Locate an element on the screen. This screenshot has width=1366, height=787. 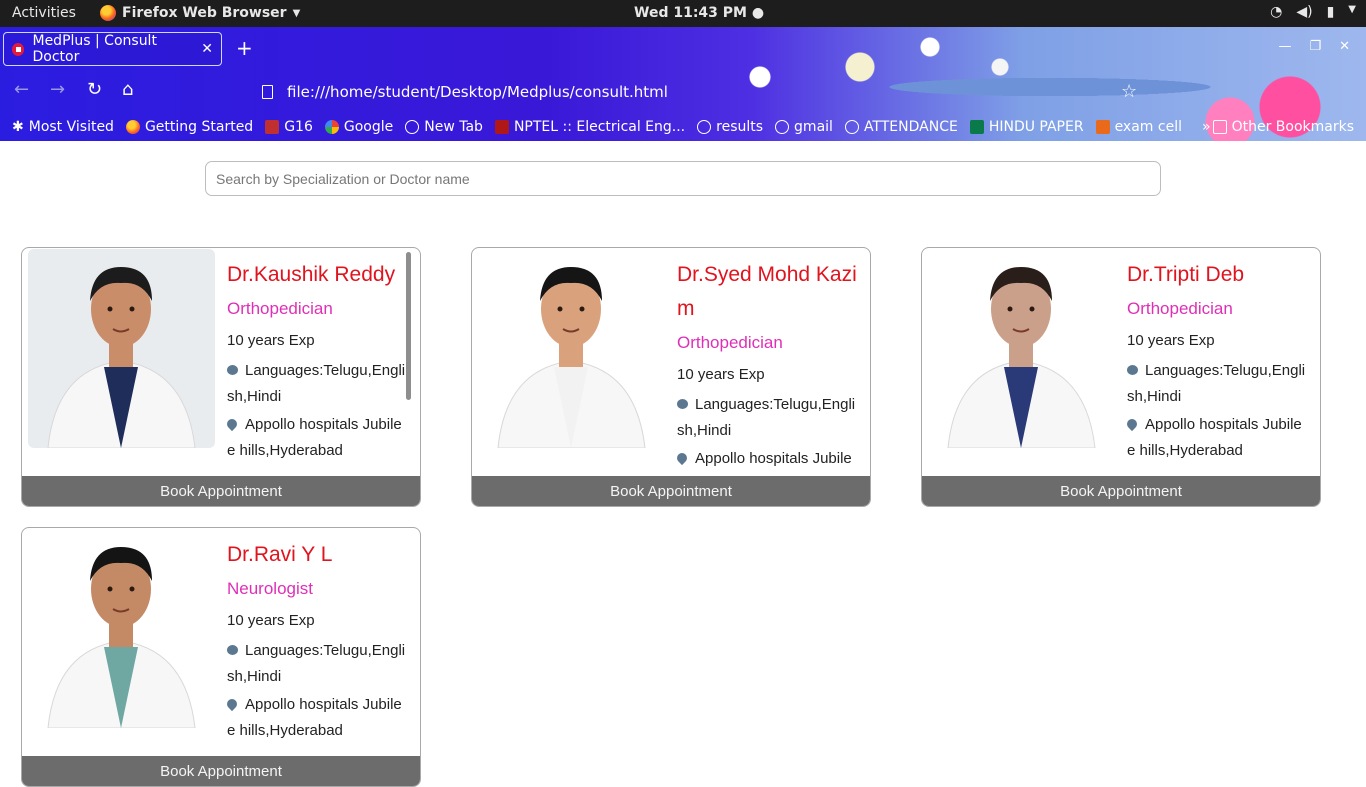
bookmark-label: gmail is located at coordinates (813, 127).